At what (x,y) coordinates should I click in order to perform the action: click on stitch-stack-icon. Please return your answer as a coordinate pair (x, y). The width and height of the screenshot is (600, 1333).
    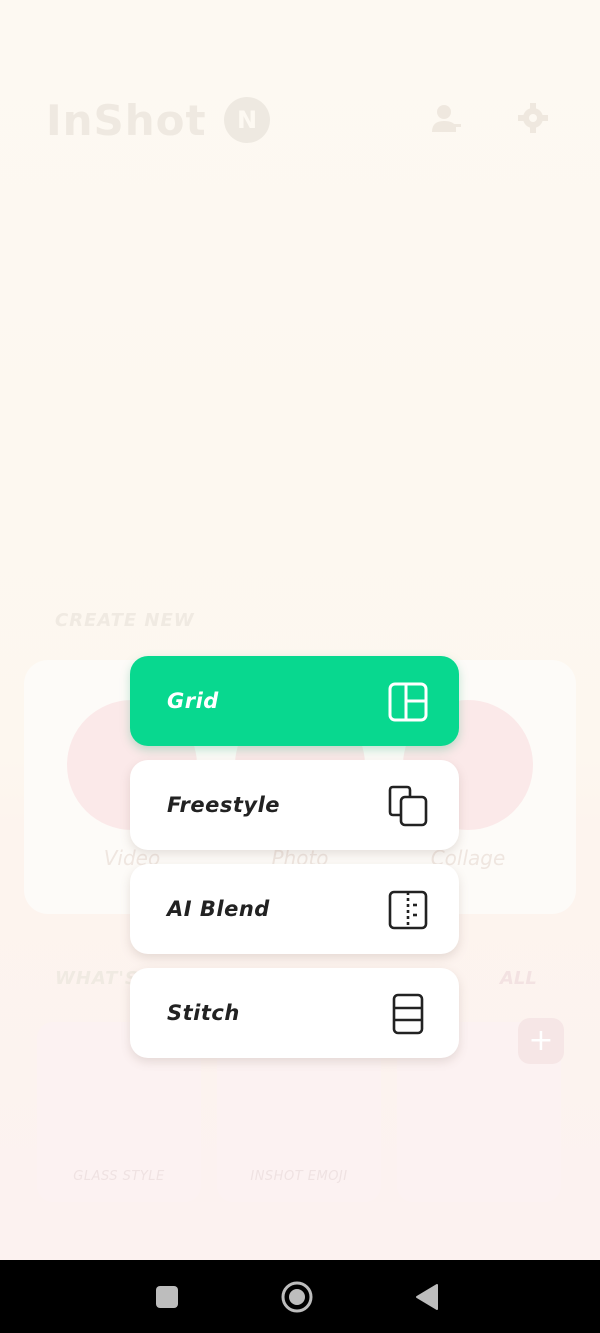
    Looking at the image, I should click on (408, 1014).